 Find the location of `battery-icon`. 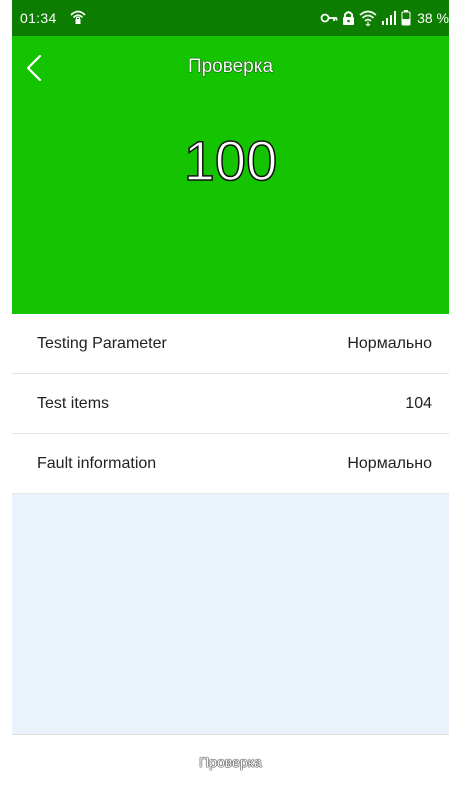

battery-icon is located at coordinates (406, 18).